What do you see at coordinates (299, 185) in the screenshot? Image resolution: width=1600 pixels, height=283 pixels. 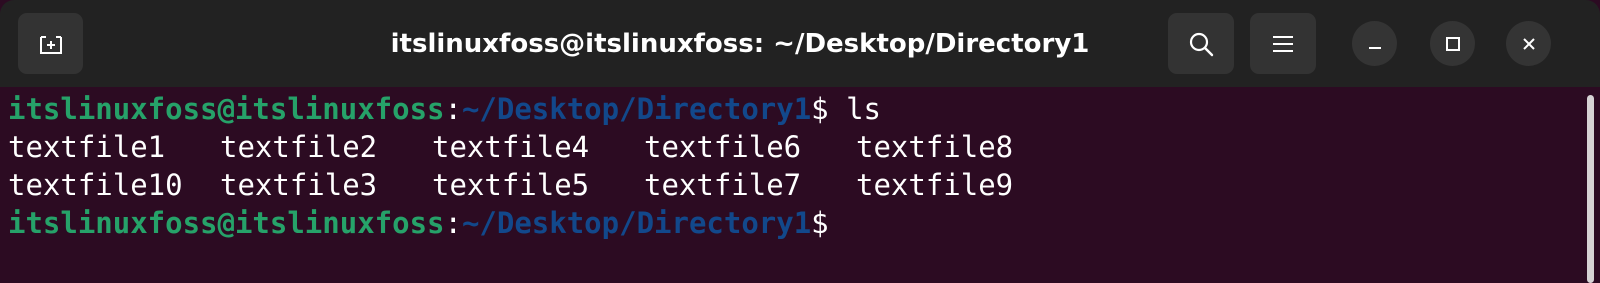 I see `file-name: textfile3` at bounding box center [299, 185].